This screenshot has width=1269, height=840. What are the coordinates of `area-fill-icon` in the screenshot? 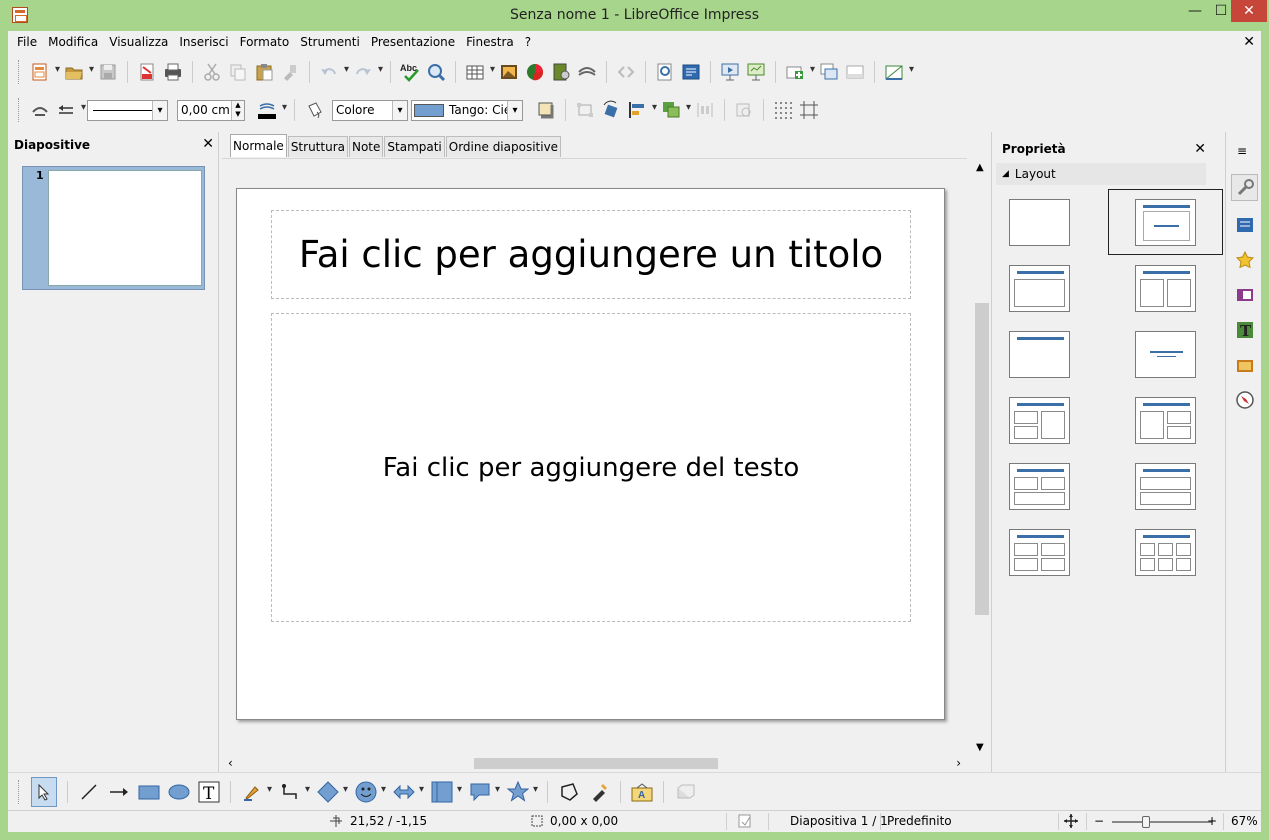 It's located at (314, 110).